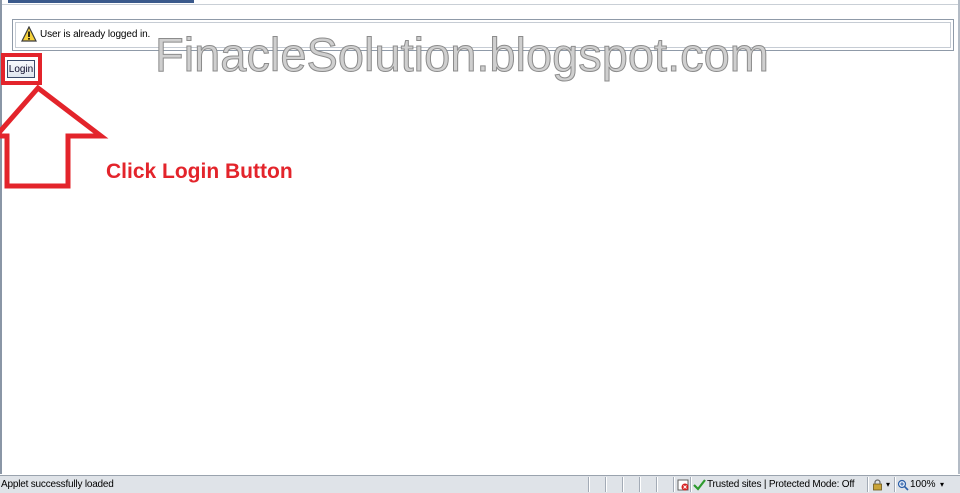  Describe the element at coordinates (21, 69) in the screenshot. I see `login-button: Login` at that location.